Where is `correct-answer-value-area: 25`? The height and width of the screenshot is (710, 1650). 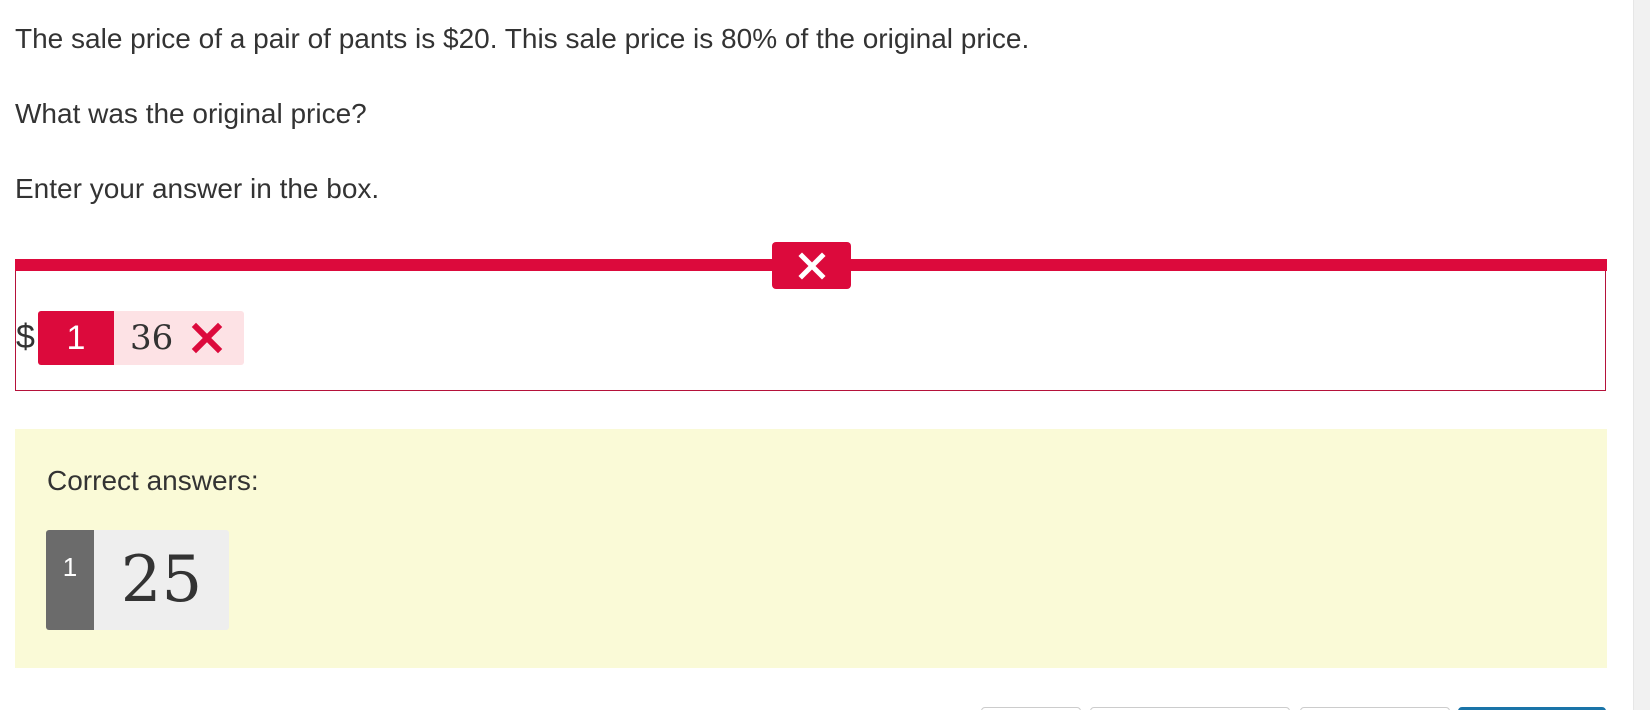
correct-answer-value-area: 25 is located at coordinates (161, 580).